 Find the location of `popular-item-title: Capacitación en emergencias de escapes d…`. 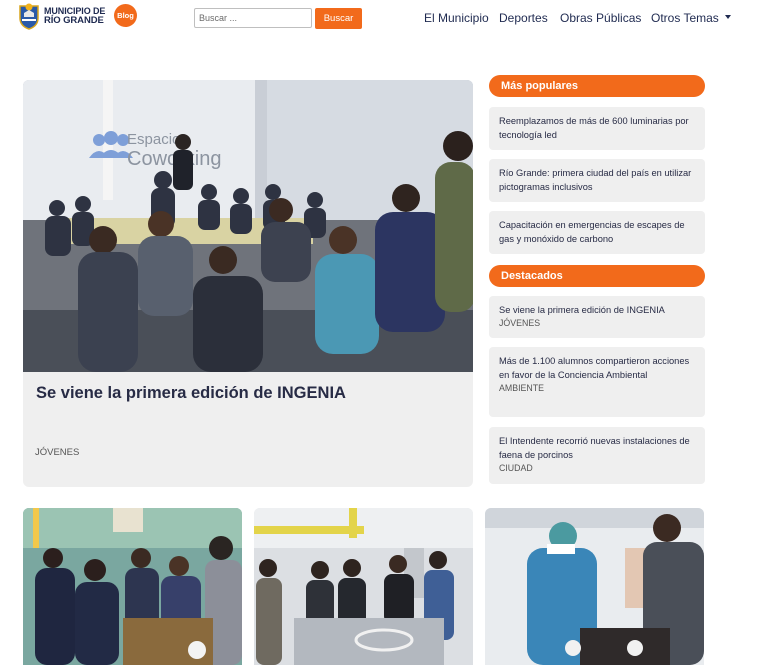

popular-item-title: Capacitación en emergencias de escapes d… is located at coordinates (598, 232).